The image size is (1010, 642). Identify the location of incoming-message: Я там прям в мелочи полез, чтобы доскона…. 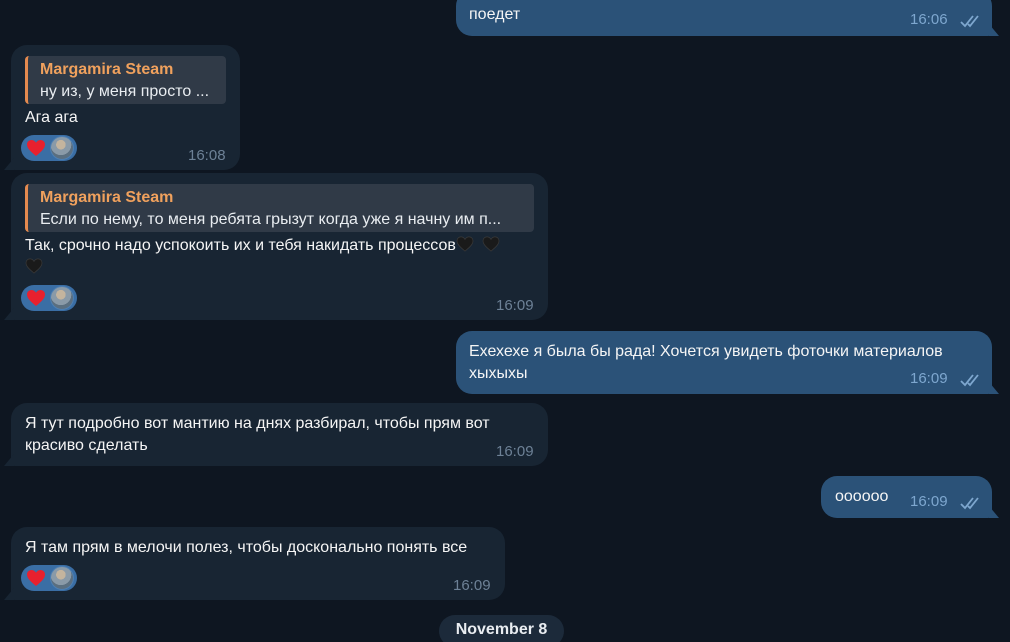
(254, 563).